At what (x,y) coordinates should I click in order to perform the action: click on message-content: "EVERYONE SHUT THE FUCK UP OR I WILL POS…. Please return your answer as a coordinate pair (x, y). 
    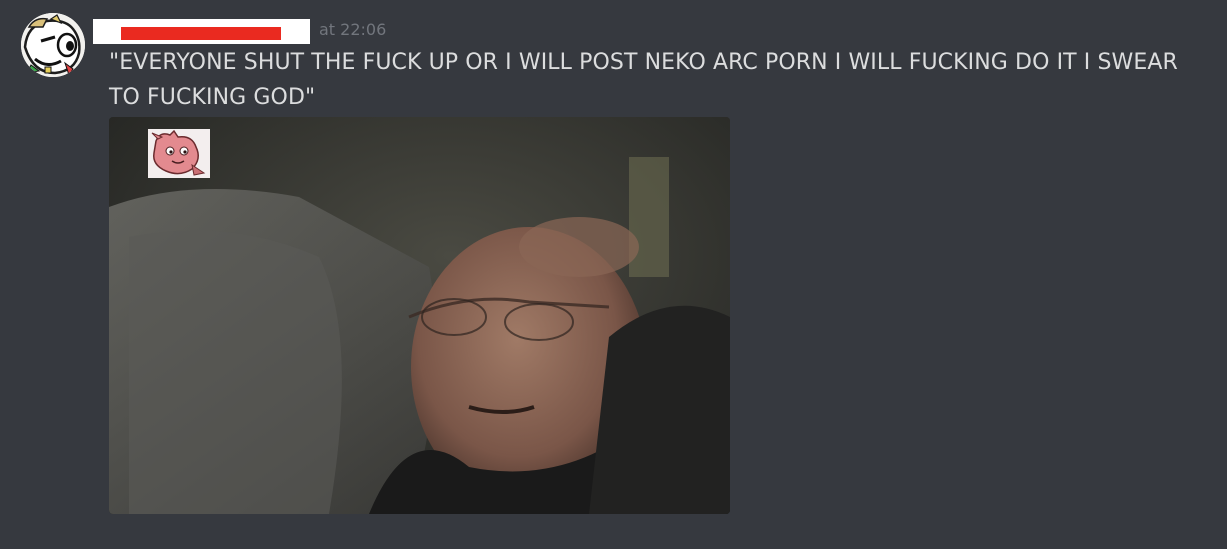
    Looking at the image, I should click on (643, 80).